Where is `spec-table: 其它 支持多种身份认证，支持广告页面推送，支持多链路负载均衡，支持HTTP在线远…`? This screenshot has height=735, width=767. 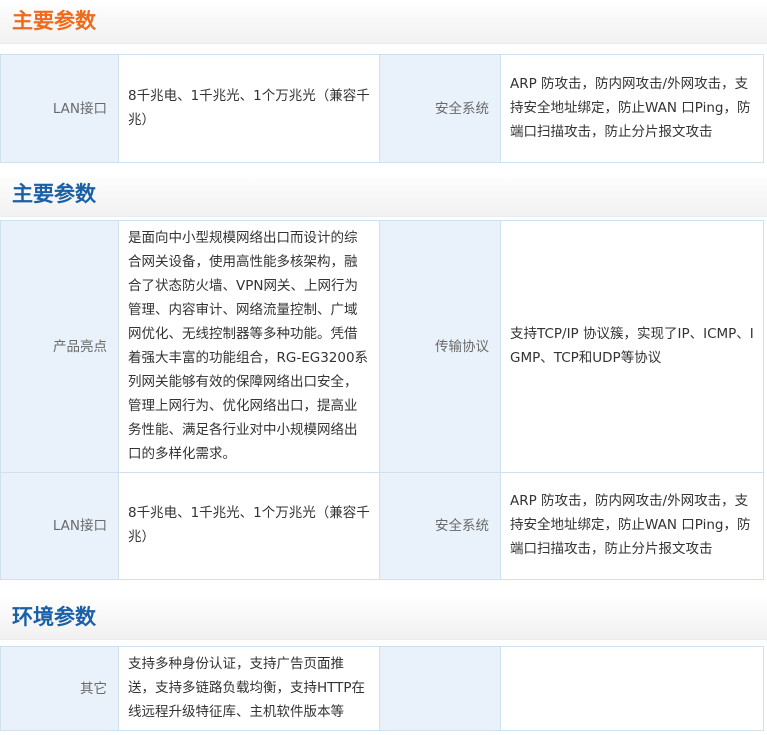
spec-table: 其它 支持多种身份认证，支持广告页面推送，支持多链路负载均衡，支持HTTP在线远… is located at coordinates (382, 688).